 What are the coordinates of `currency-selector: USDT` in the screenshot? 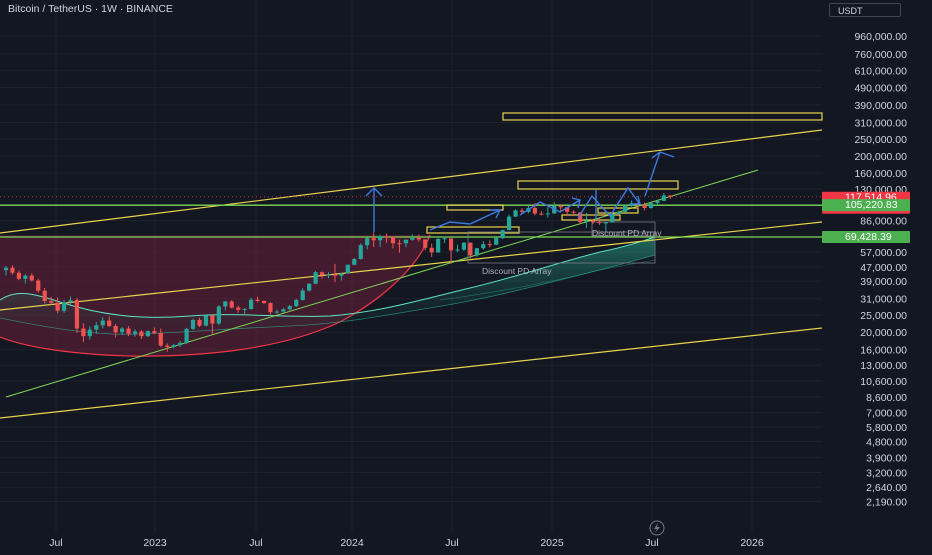 It's located at (865, 10).